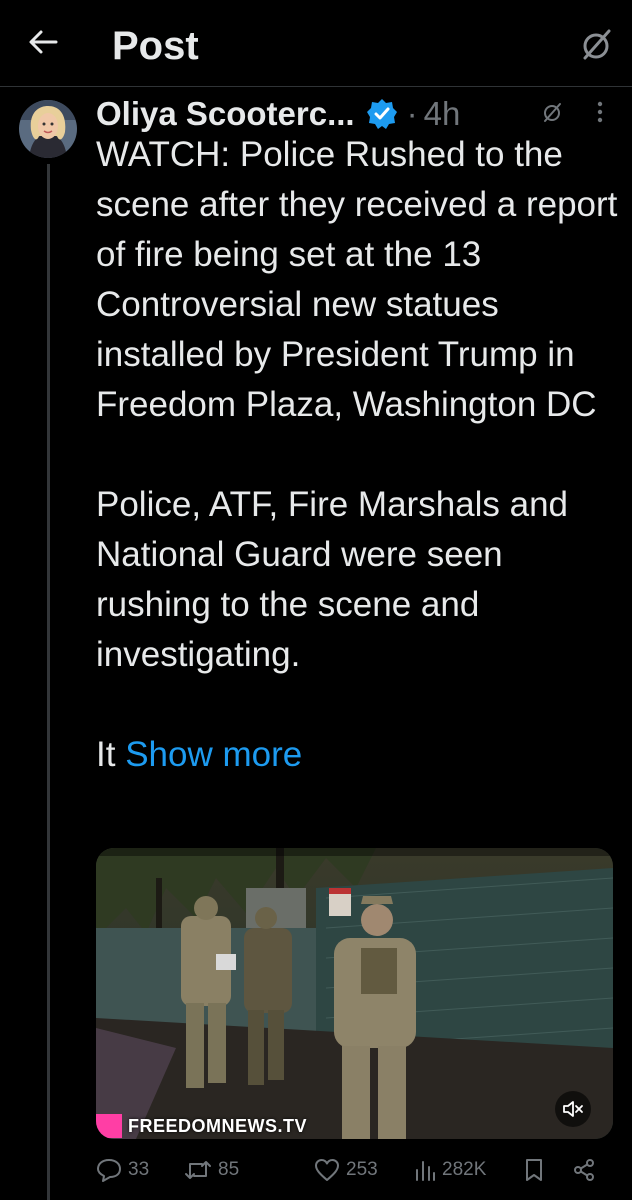 The height and width of the screenshot is (1200, 632). Describe the element at coordinates (327, 1170) in the screenshot. I see `heart-icon` at that location.